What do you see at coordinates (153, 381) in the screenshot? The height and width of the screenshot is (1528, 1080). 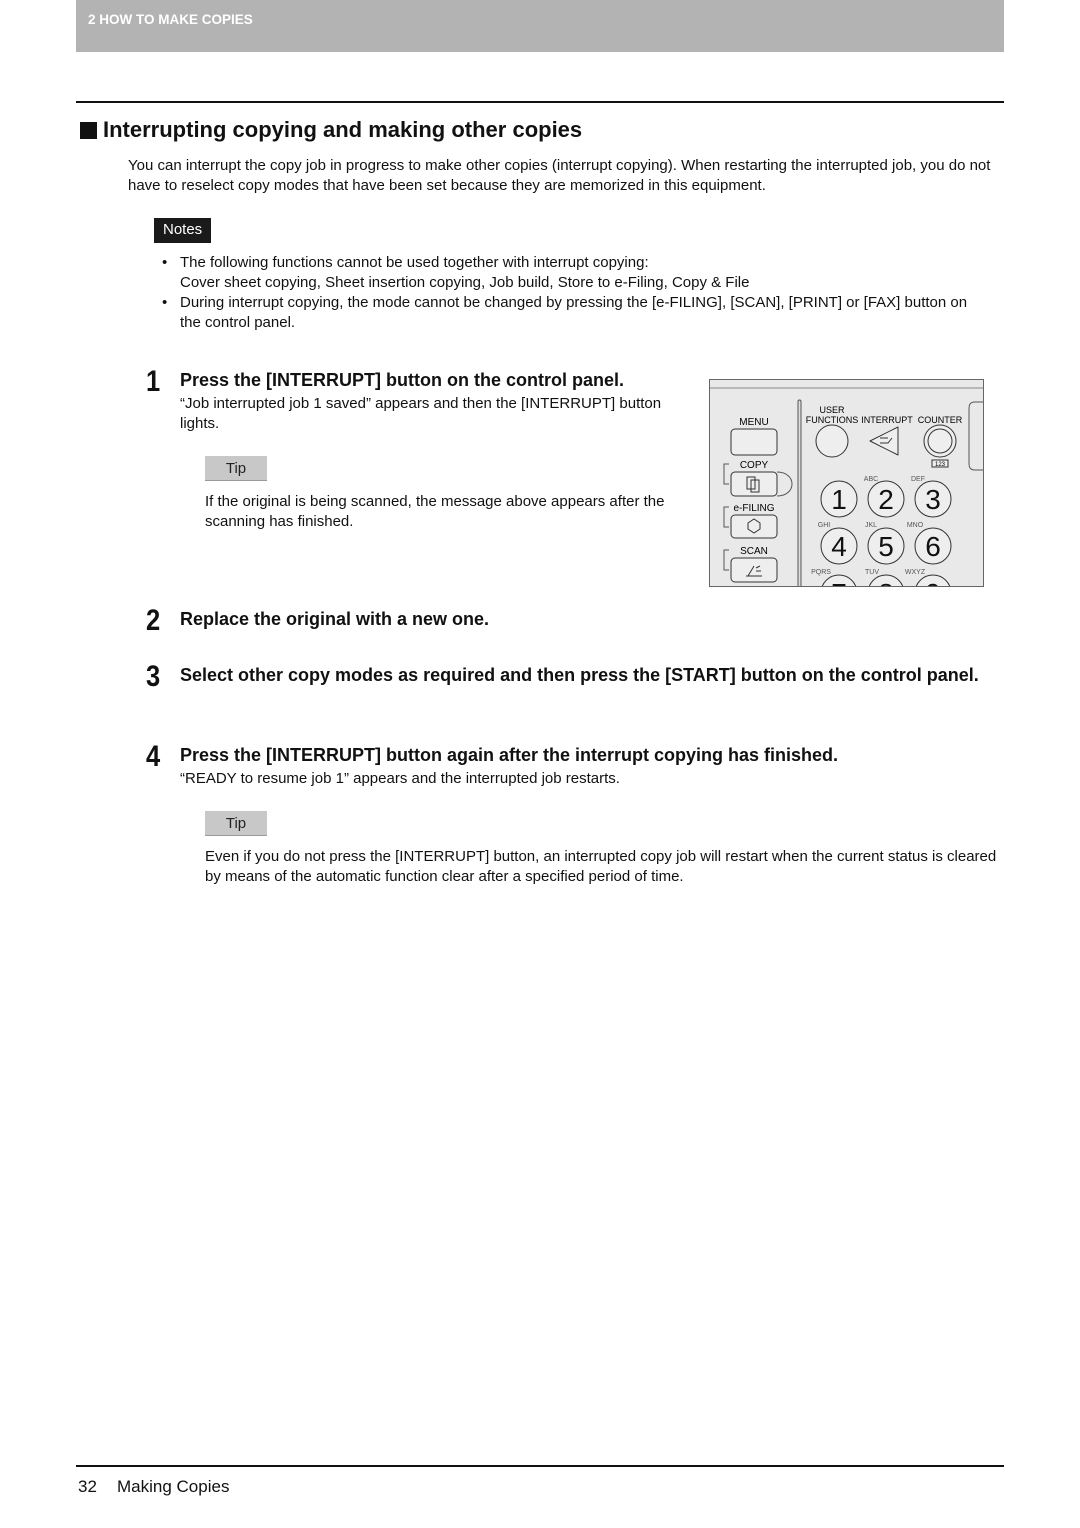 I see `step-number: 1` at bounding box center [153, 381].